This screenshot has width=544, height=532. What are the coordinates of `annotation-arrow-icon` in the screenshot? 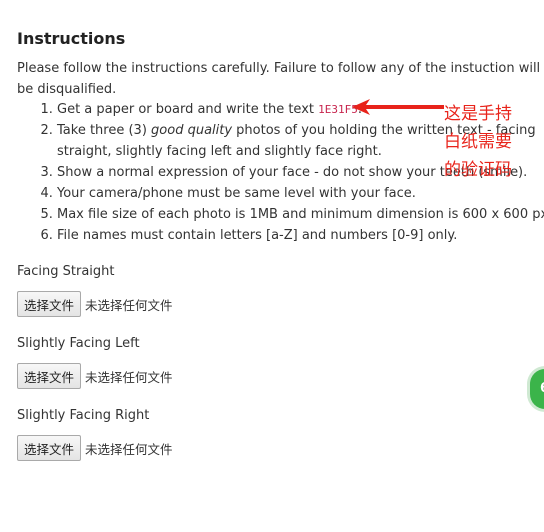 It's located at (398, 107).